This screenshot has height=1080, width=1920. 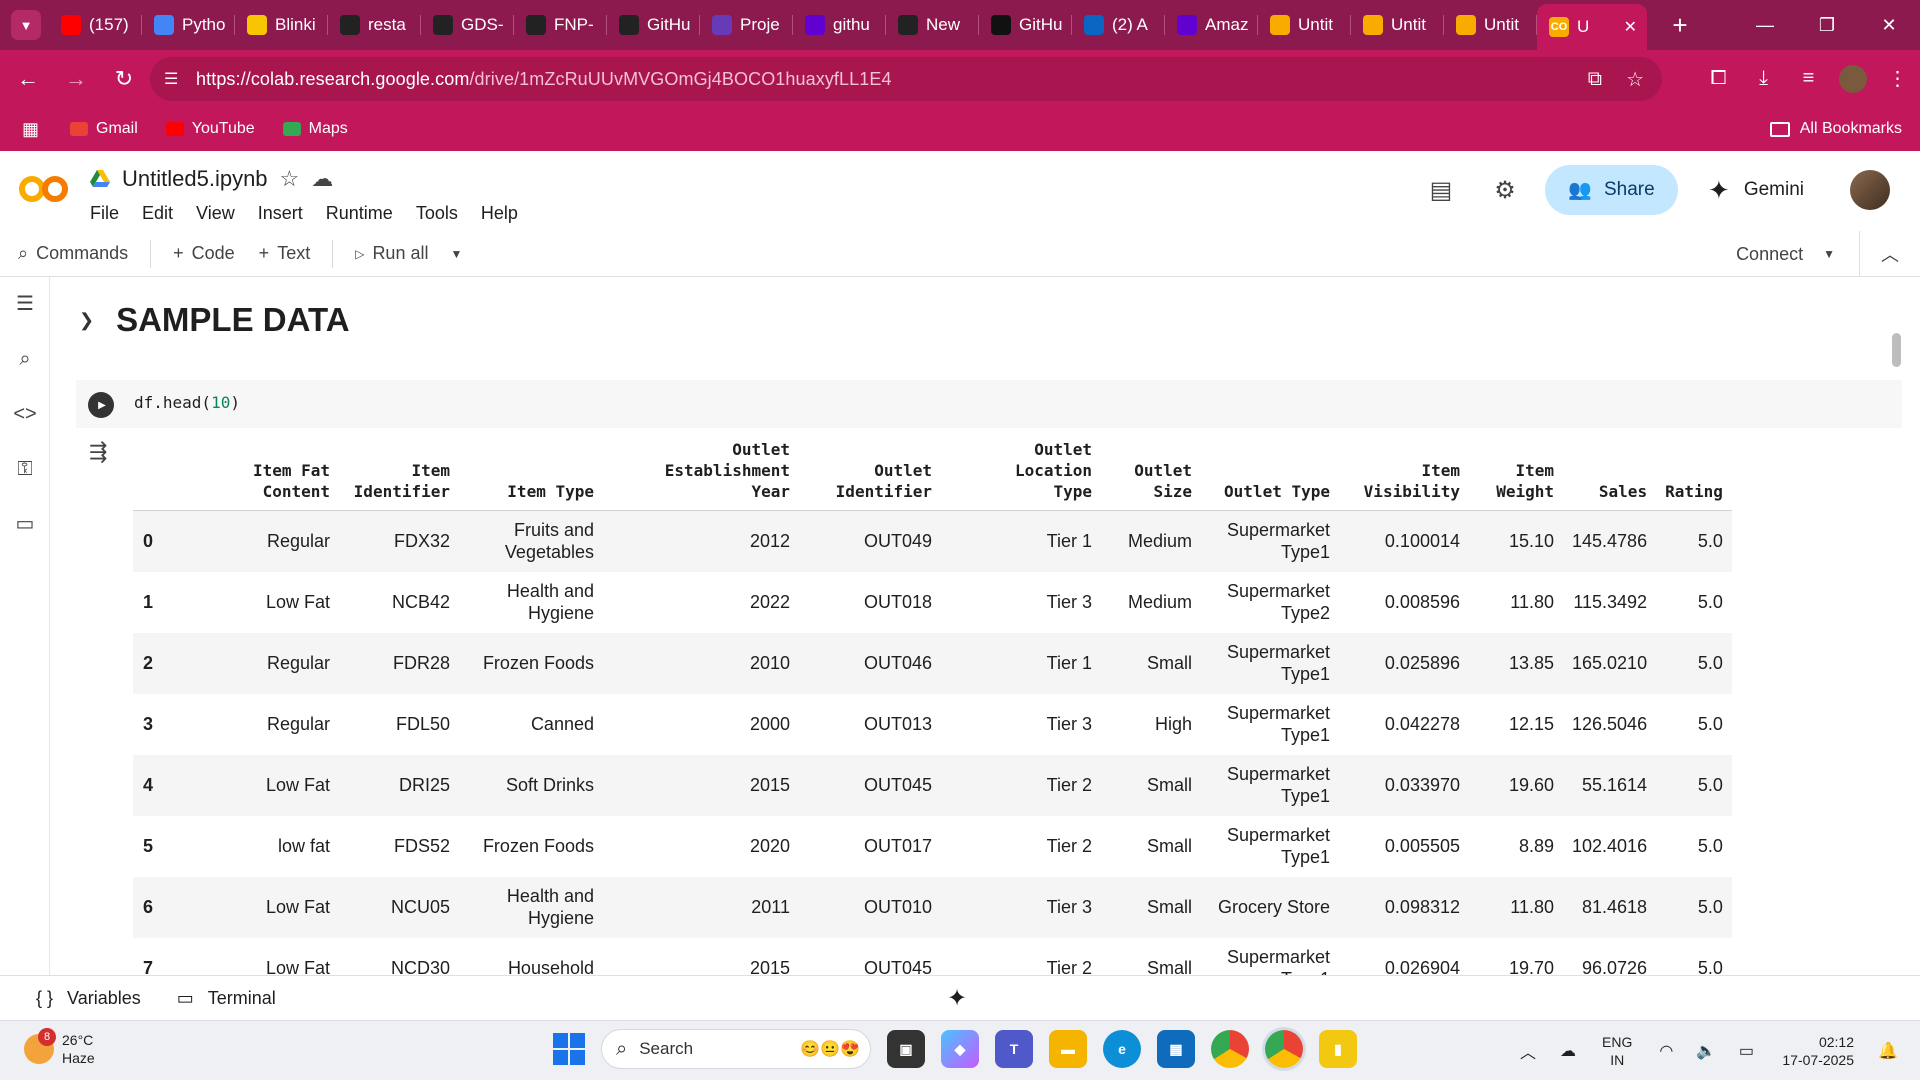 I want to click on weather-widget: 8 26°C Haze, so click(x=59, y=1047).